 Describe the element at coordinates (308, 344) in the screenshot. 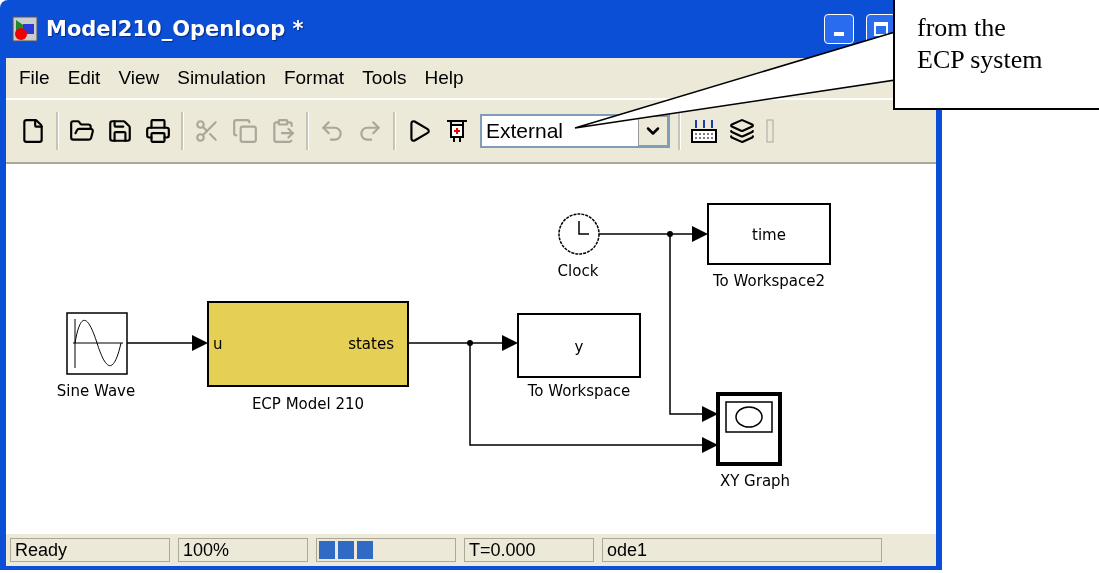

I see `subsystem-block` at that location.